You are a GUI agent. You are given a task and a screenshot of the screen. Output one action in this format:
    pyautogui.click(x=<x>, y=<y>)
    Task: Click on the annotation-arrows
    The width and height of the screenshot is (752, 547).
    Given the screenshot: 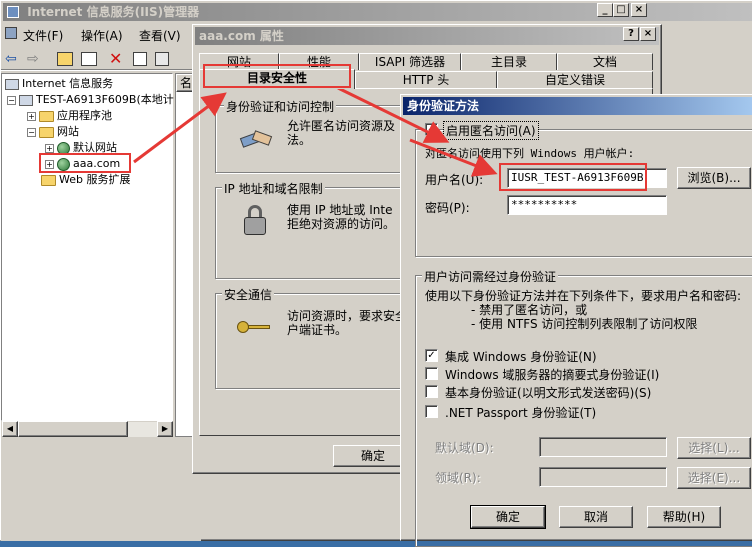 What is the action you would take?
    pyautogui.click(x=315, y=131)
    